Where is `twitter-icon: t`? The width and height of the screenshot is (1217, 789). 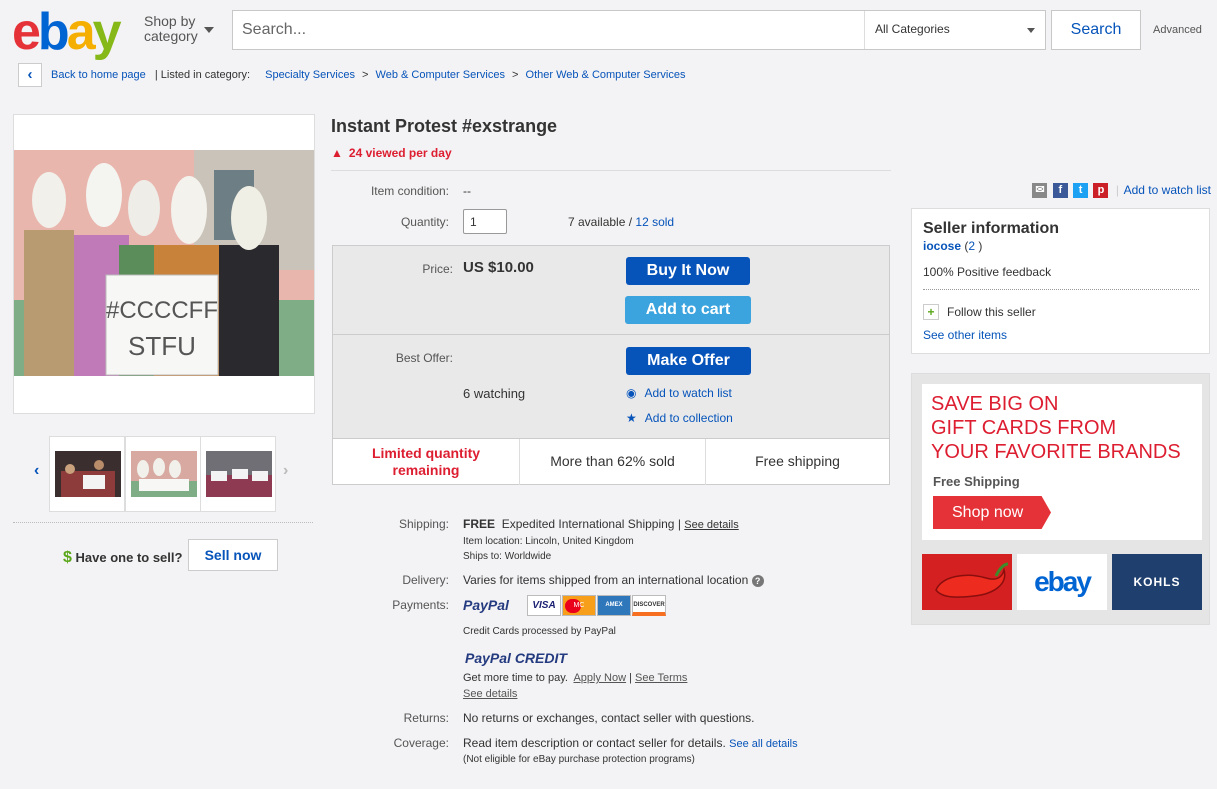 twitter-icon: t is located at coordinates (1081, 191).